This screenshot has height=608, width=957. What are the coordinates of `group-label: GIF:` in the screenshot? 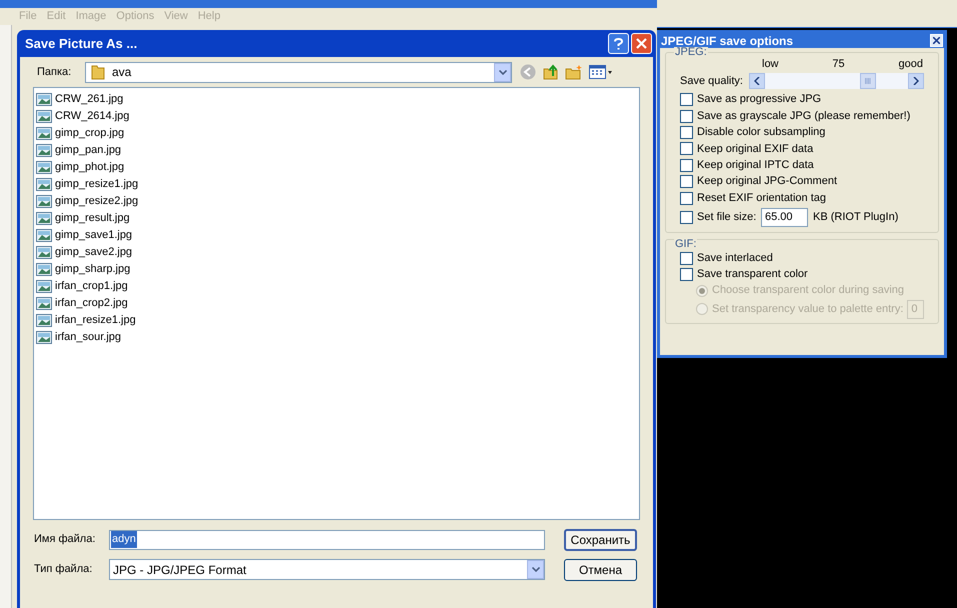 It's located at (686, 244).